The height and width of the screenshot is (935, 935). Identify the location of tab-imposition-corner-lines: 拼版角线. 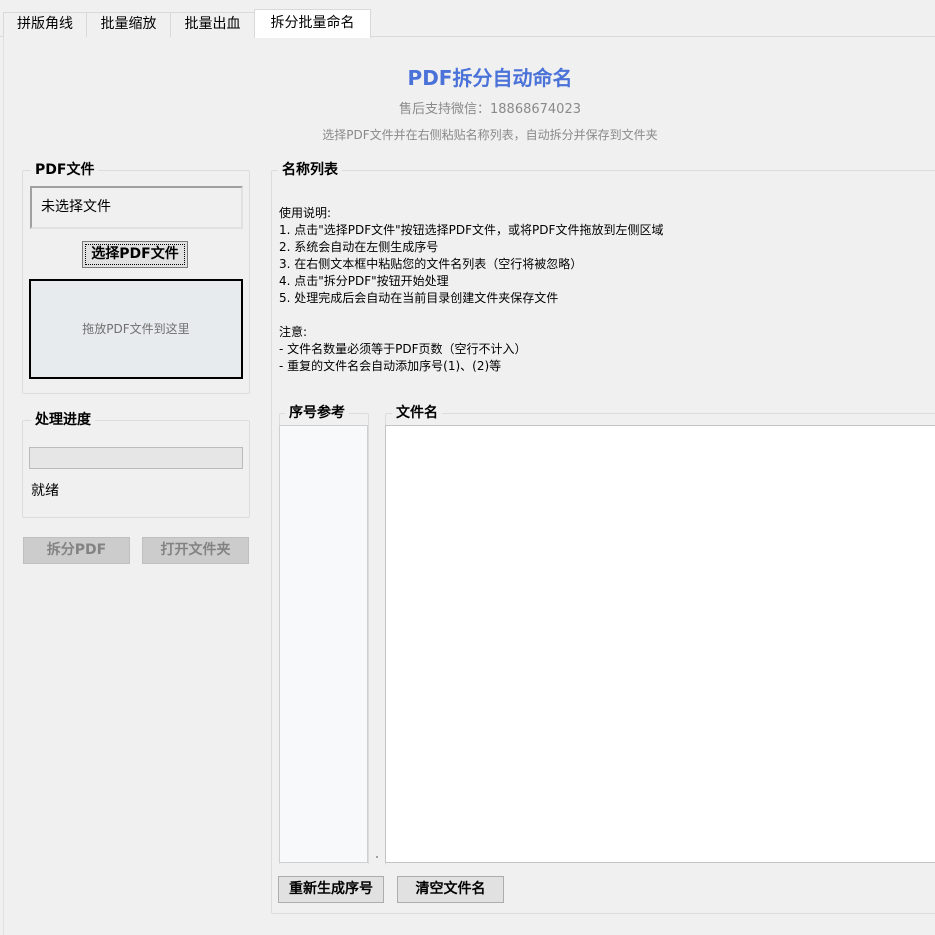
(45, 24).